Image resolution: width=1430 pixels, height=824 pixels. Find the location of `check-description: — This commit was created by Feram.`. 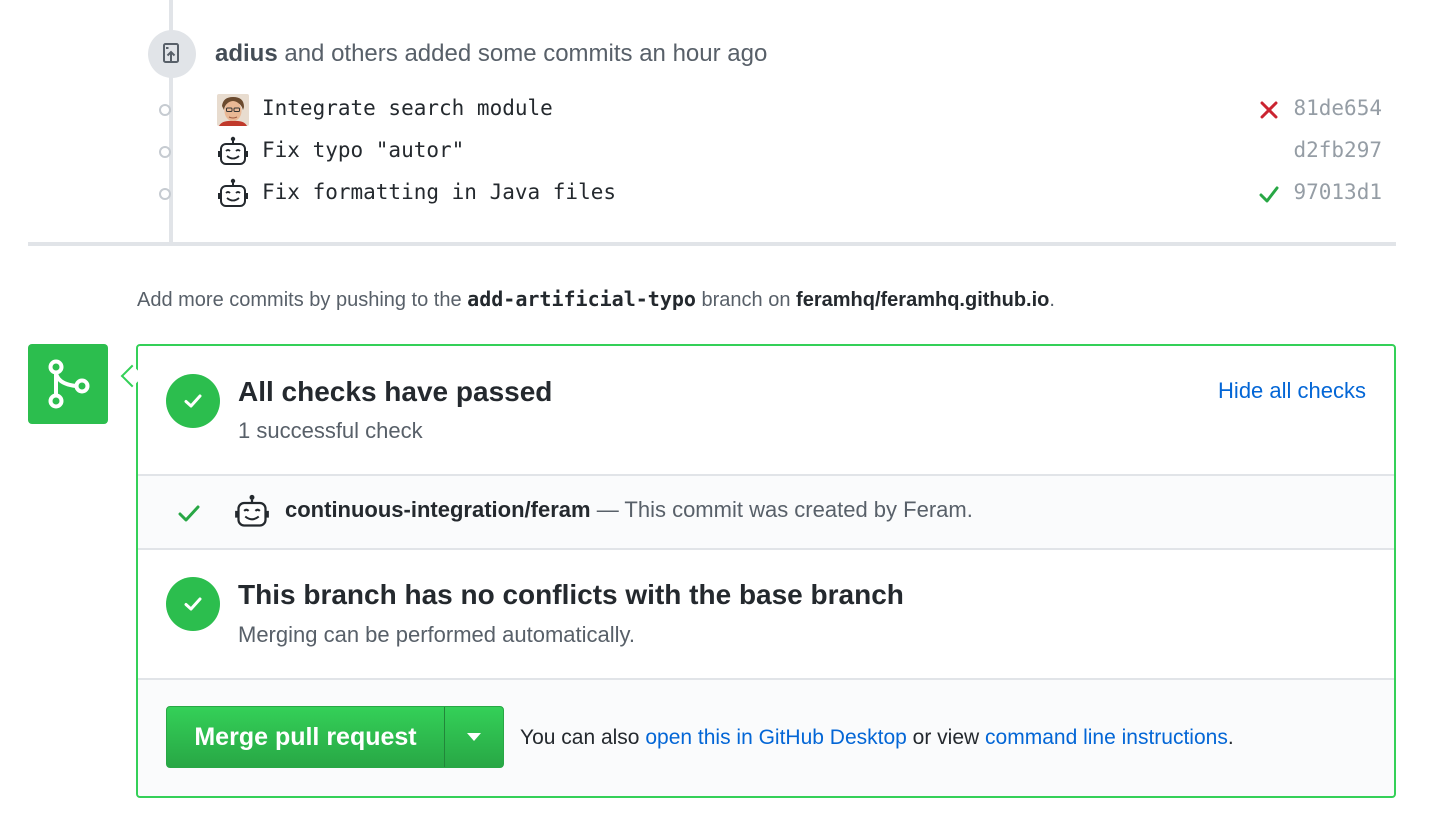

check-description: — This commit was created by Feram. is located at coordinates (784, 509).